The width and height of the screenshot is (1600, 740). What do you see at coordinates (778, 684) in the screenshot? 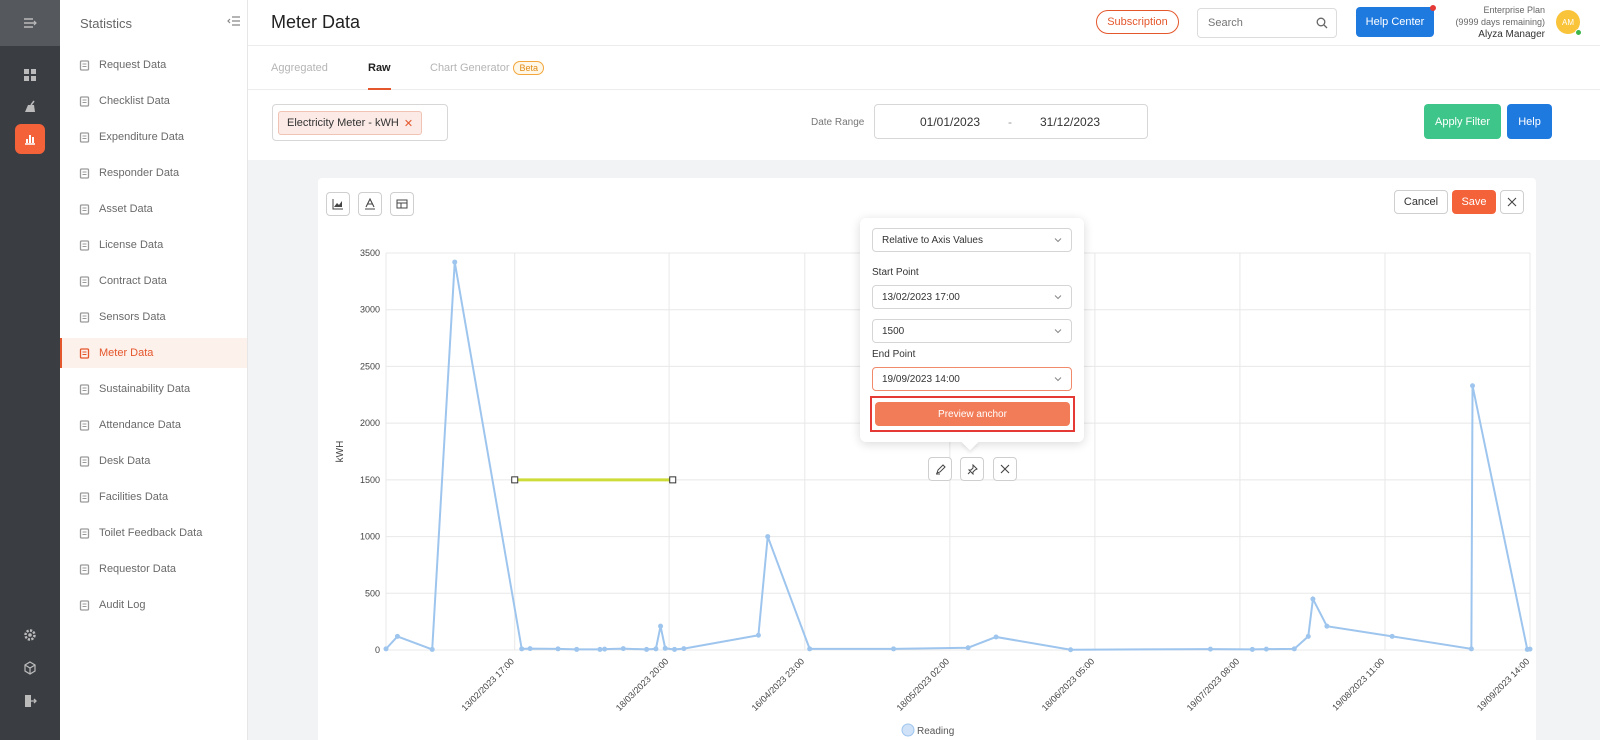
I see `x-tick-label: 16/04/2023 23:00` at bounding box center [778, 684].